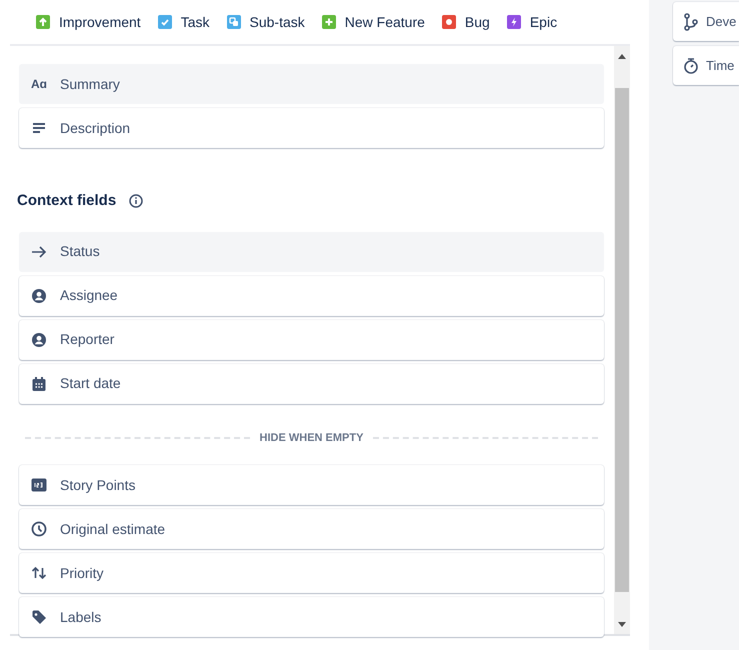  I want to click on text-format-icon: Aɑ, so click(39, 84).